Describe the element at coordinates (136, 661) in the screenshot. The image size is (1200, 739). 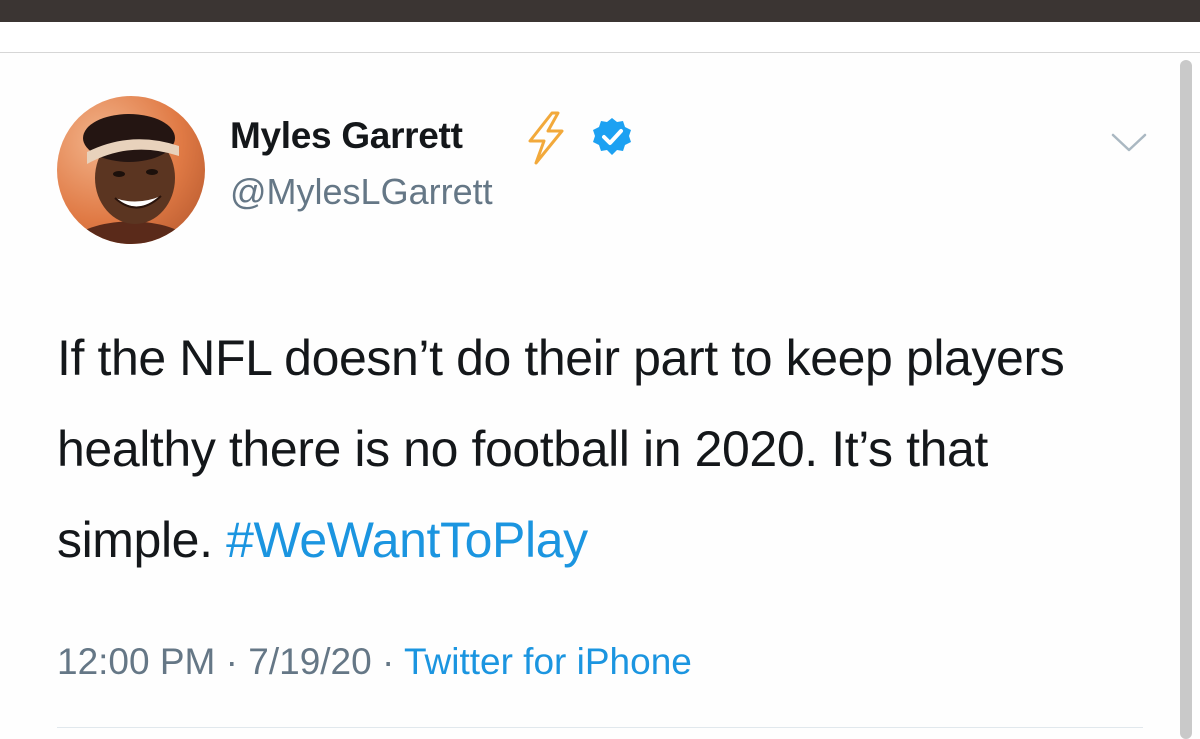
I see `tweet-time: 12:00 PM` at that location.